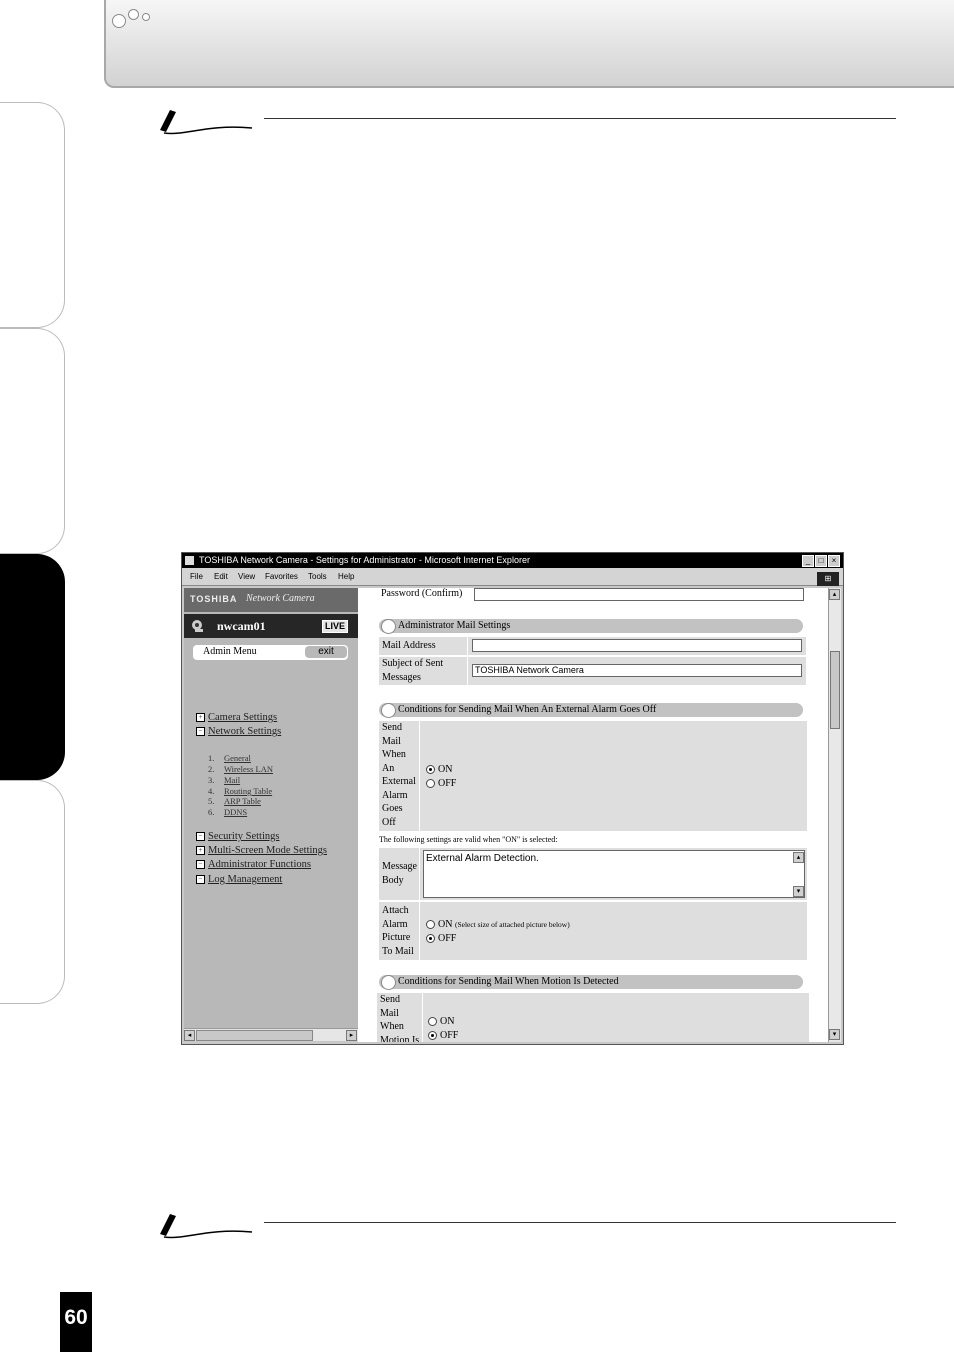 The height and width of the screenshot is (1352, 954). What do you see at coordinates (614, 874) in the screenshot?
I see `message-body-textarea: External Alarm Detection.` at bounding box center [614, 874].